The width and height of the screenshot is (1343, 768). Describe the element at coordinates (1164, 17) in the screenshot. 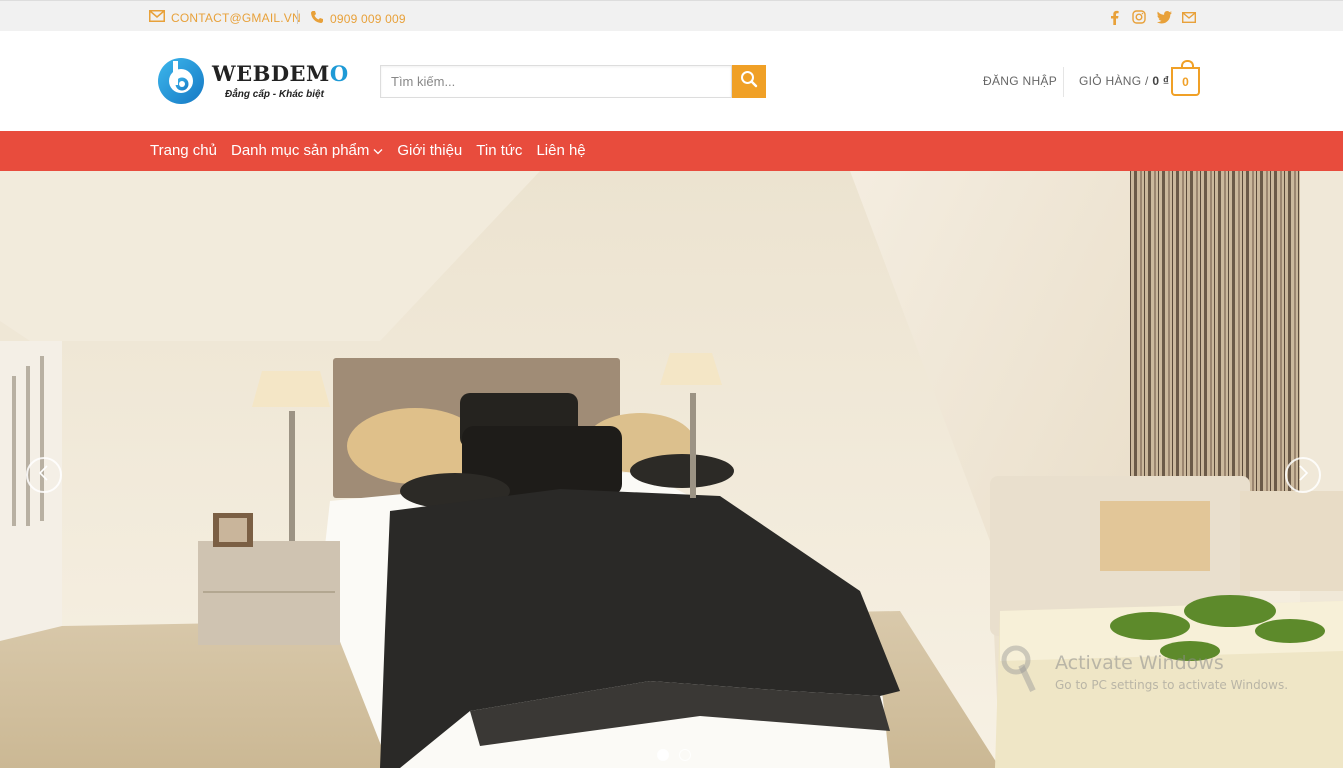

I see `twitter-icon` at that location.